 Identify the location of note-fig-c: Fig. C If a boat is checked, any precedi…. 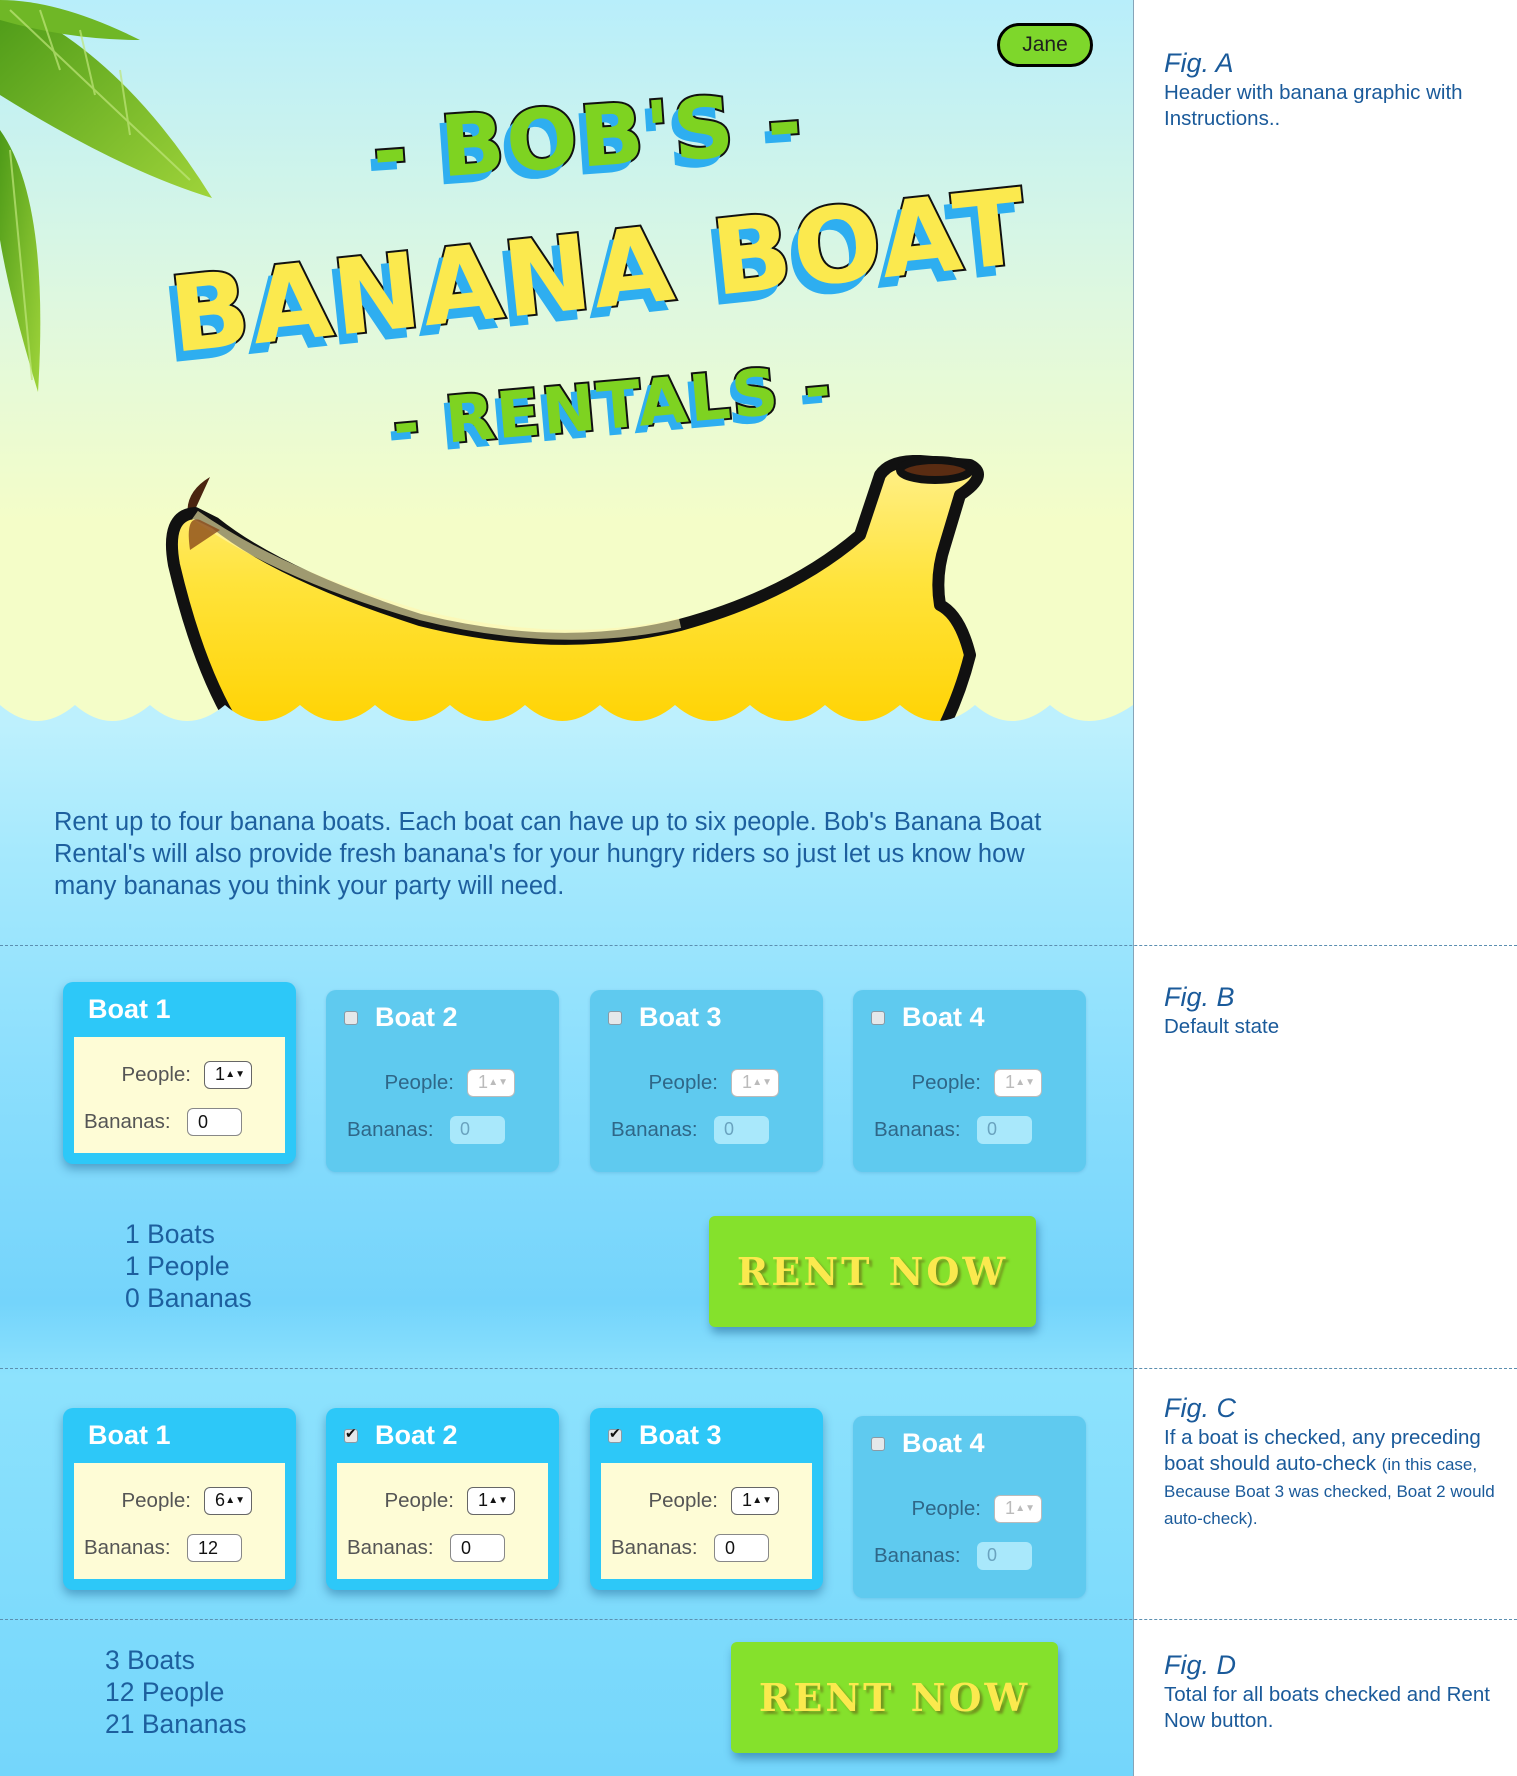
(1336, 1461).